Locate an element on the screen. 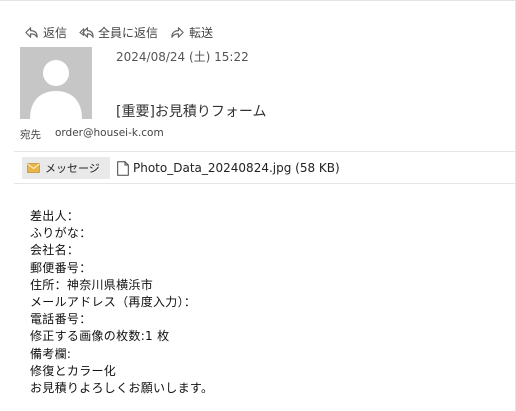 The height and width of the screenshot is (411, 516). sent-date: 2024/08/24 (土) 15:22 is located at coordinates (182, 57).